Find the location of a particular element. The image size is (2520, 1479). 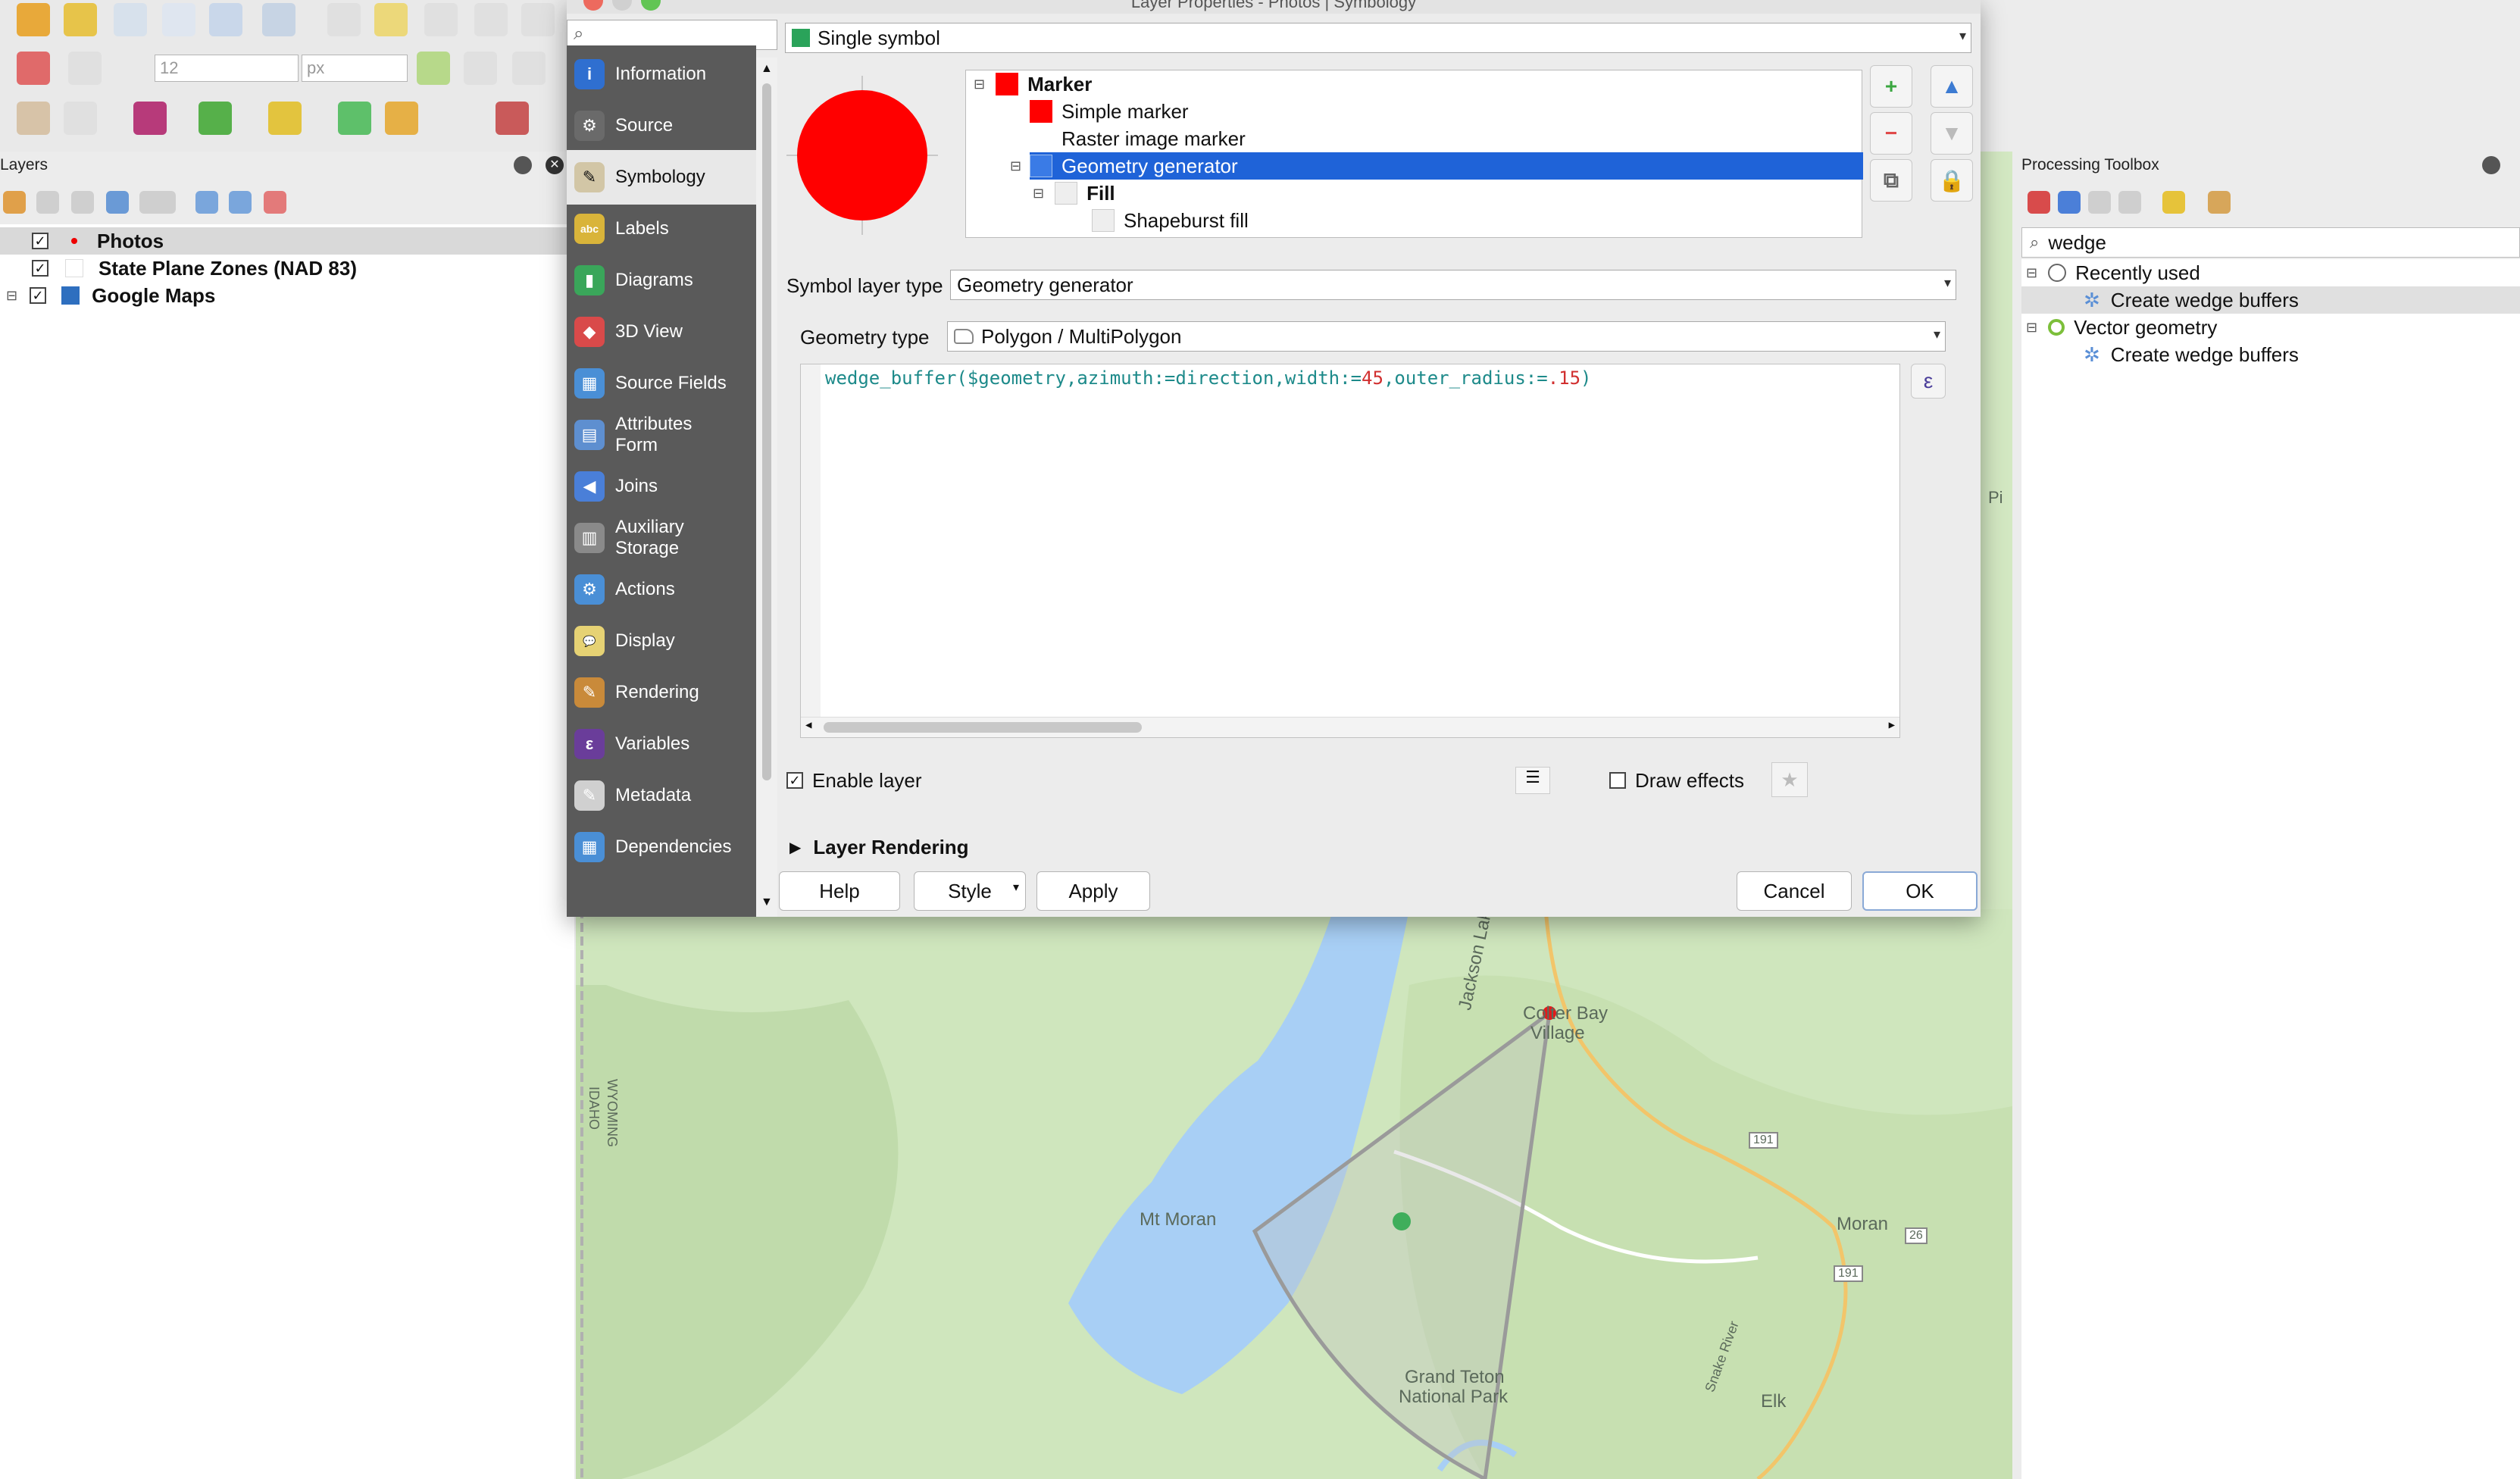

globe-icon is located at coordinates (512, 118).